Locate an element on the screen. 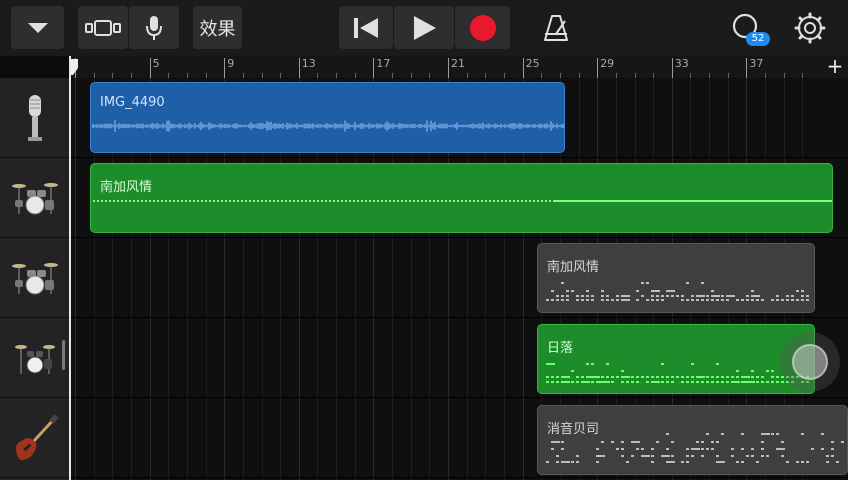 The width and height of the screenshot is (848, 480). go-to-beginning-button is located at coordinates (366, 27).